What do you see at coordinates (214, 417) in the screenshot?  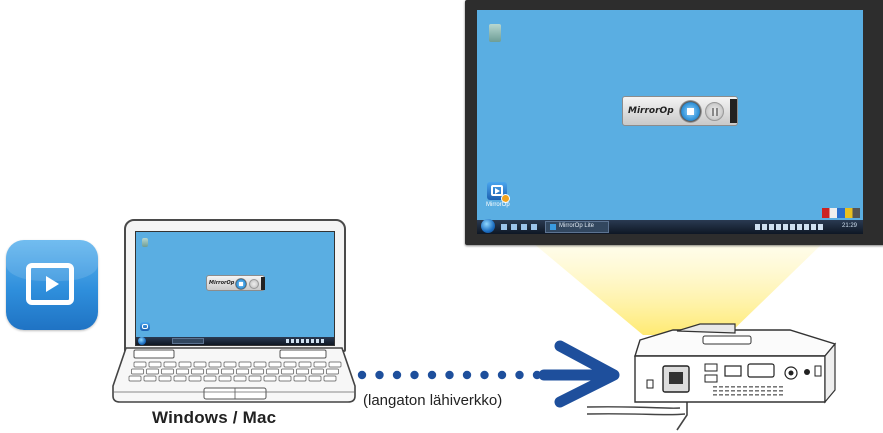 I see `device-label: Windows / Mac` at bounding box center [214, 417].